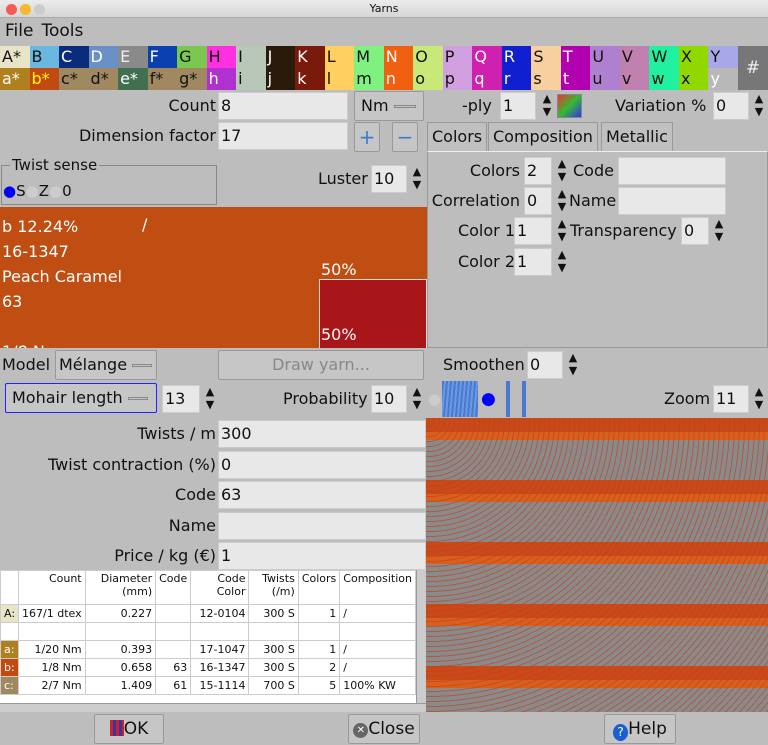 This screenshot has height=745, width=768. What do you see at coordinates (310, 57) in the screenshot?
I see `palette-swatch: K` at bounding box center [310, 57].